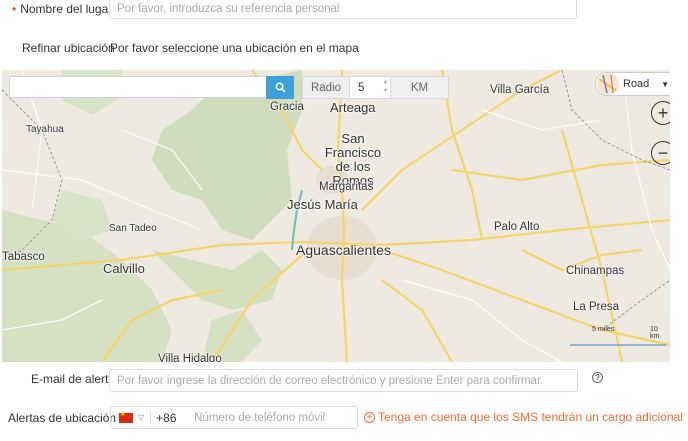 The width and height of the screenshot is (688, 441). I want to click on map-place-label: Palo Alto, so click(517, 227).